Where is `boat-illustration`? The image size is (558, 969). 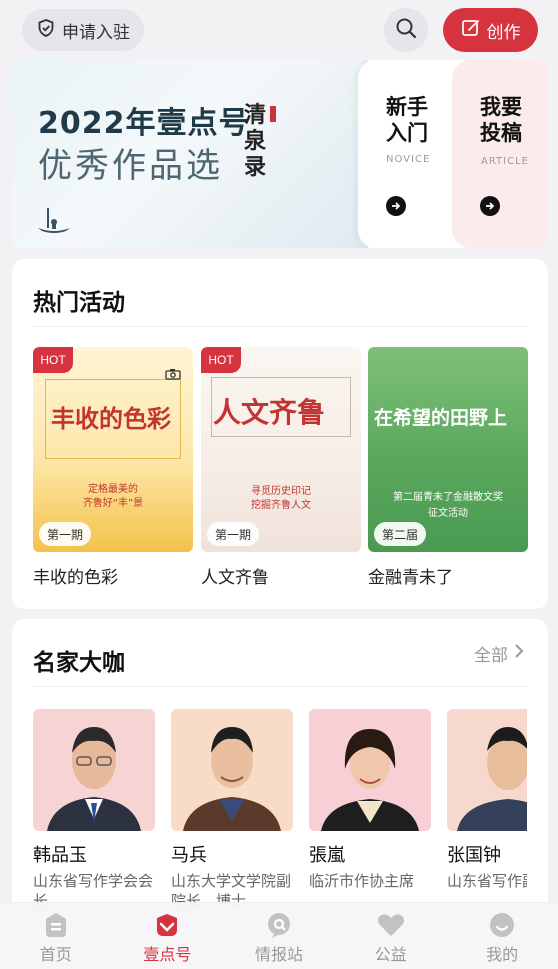
boat-illustration is located at coordinates (54, 222).